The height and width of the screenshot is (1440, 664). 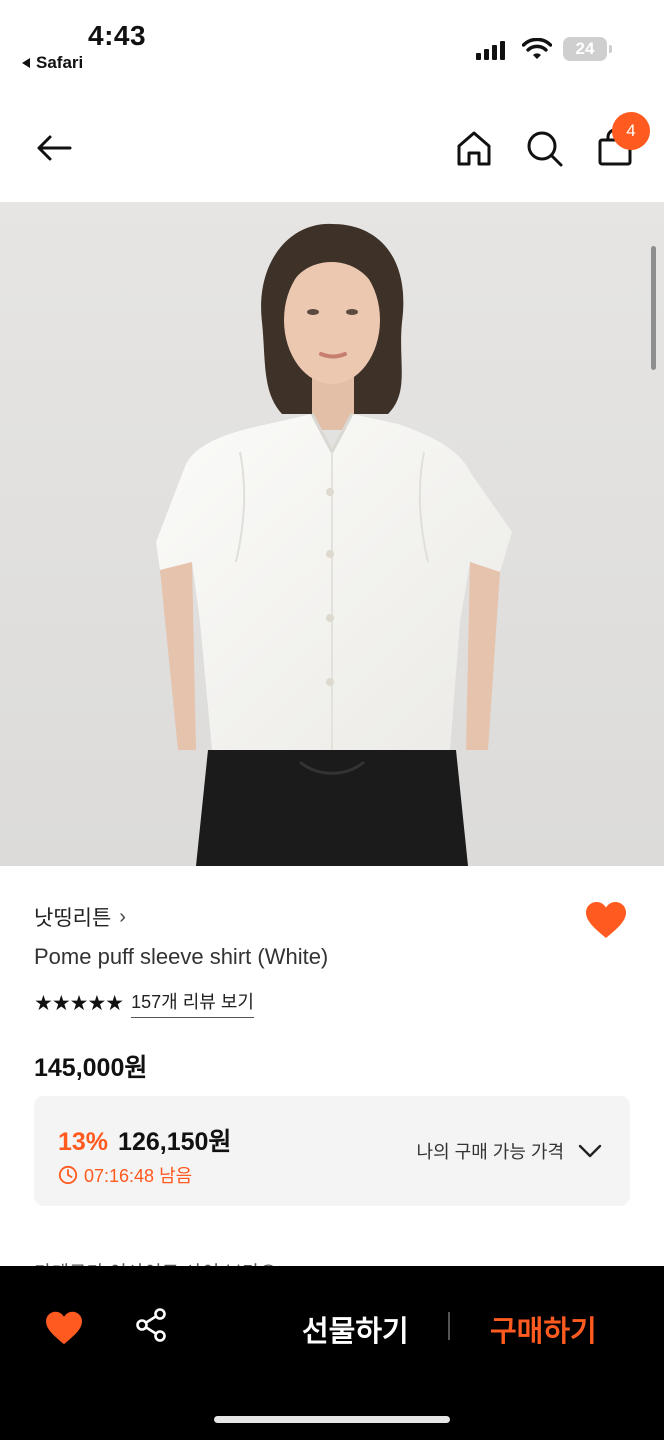 What do you see at coordinates (54, 148) in the screenshot?
I see `back-arrow-icon` at bounding box center [54, 148].